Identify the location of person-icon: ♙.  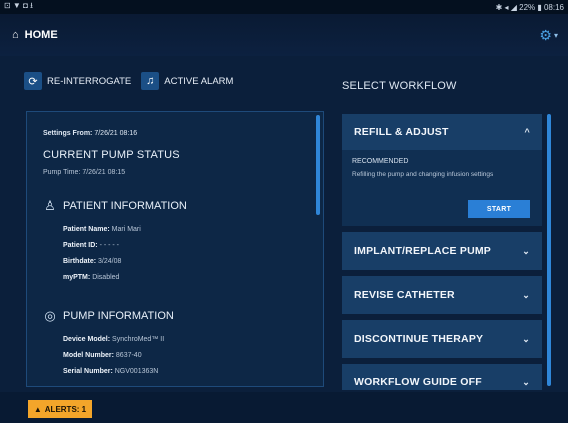
(50, 205).